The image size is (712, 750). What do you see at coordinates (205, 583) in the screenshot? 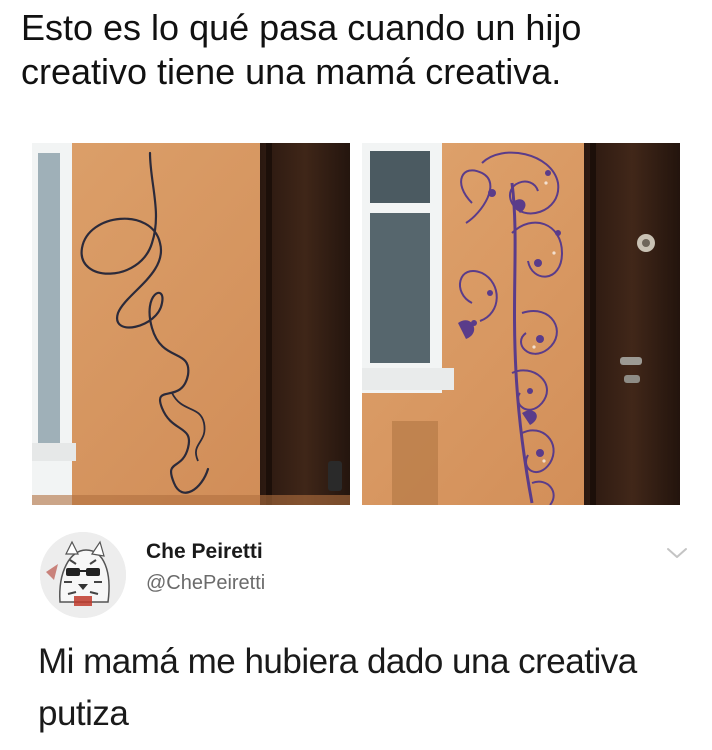
I see `user-handle: @ChePeiretti` at bounding box center [205, 583].